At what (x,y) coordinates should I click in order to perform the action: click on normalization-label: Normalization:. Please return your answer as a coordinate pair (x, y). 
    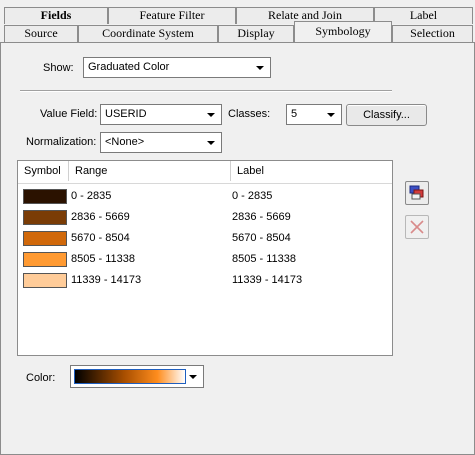
    Looking at the image, I should click on (61, 142).